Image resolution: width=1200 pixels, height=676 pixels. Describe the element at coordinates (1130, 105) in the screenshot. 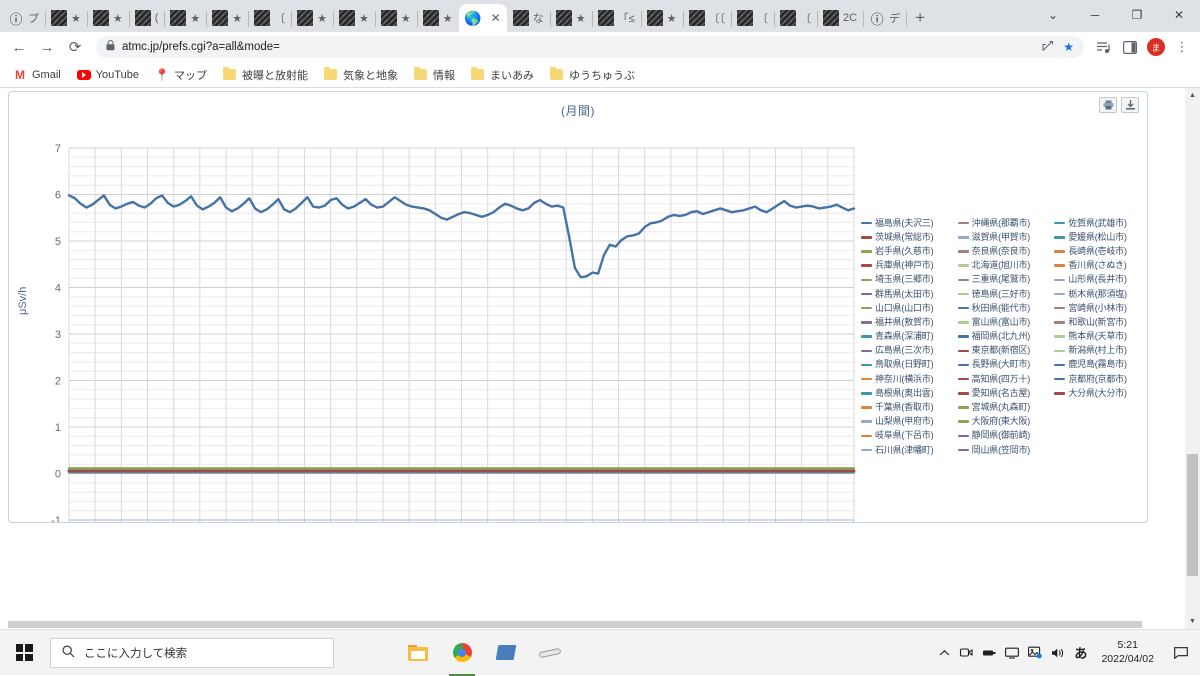

I see `download-chart-button` at that location.